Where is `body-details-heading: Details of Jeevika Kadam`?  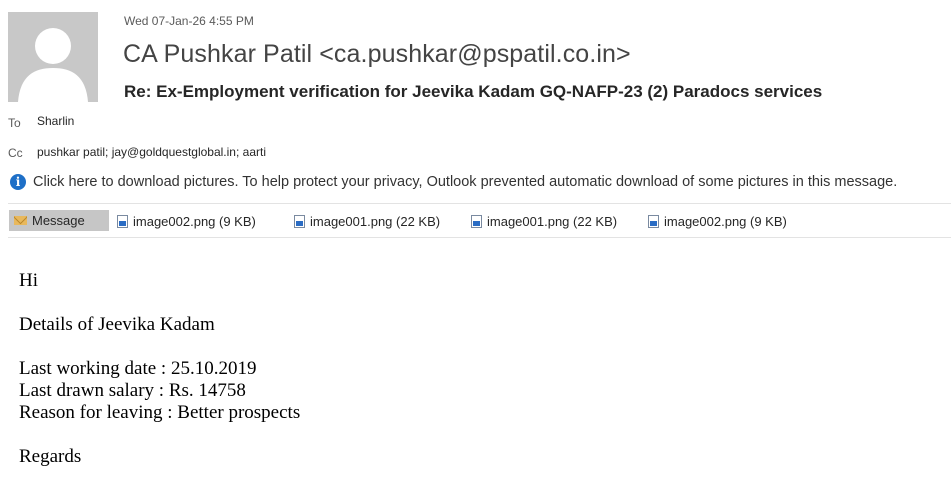 body-details-heading: Details of Jeevika Kadam is located at coordinates (117, 324).